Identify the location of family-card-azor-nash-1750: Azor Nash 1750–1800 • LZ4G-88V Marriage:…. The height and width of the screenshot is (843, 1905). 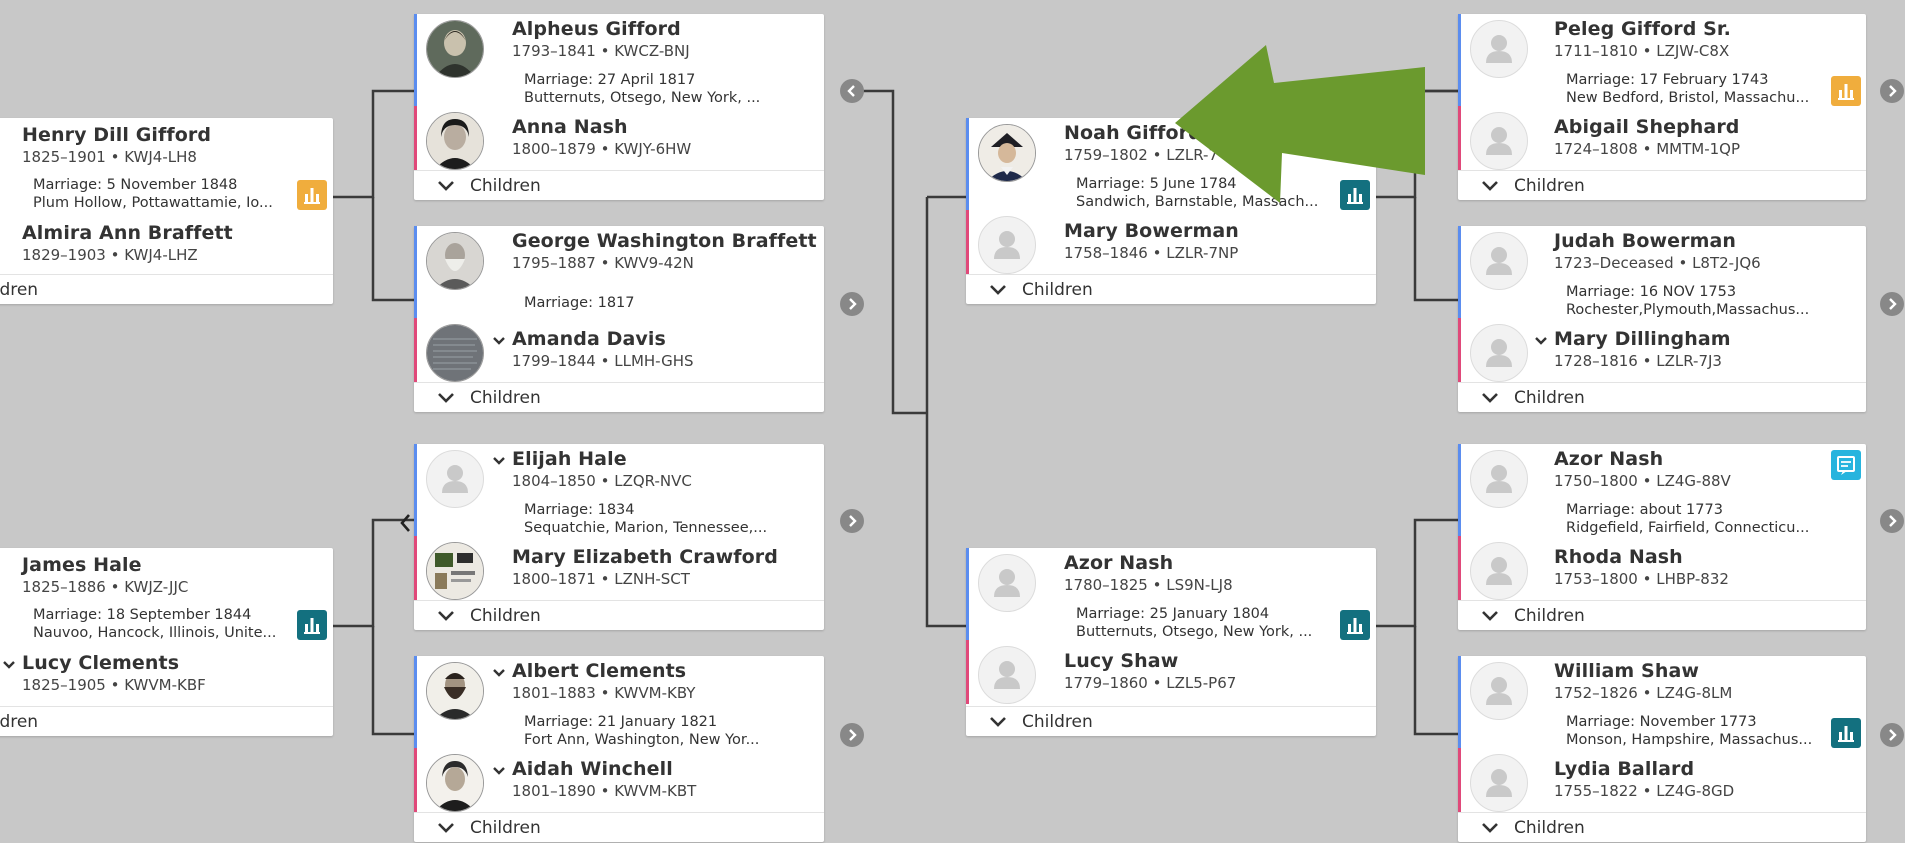
(1662, 537).